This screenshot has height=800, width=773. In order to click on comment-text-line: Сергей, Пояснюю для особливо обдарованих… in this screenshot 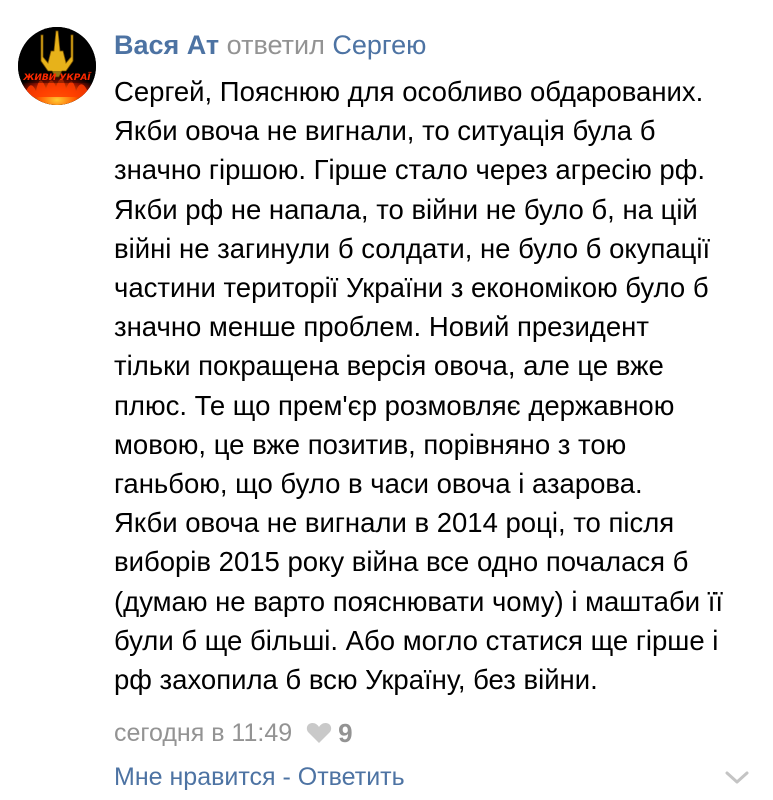, I will do `click(409, 91)`.